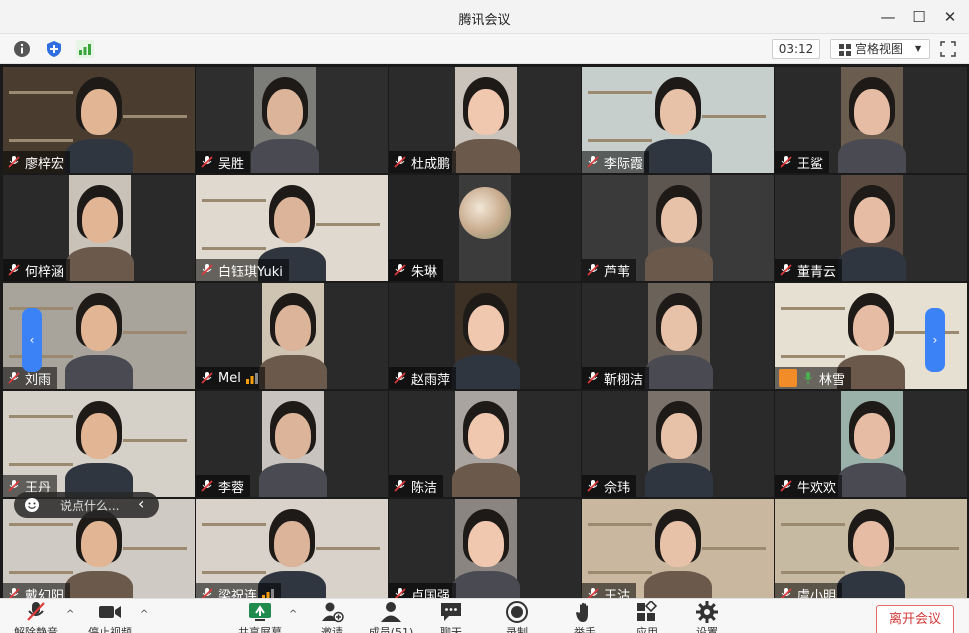 The width and height of the screenshot is (969, 633). Describe the element at coordinates (451, 612) in the screenshot. I see `chat-icon` at that location.